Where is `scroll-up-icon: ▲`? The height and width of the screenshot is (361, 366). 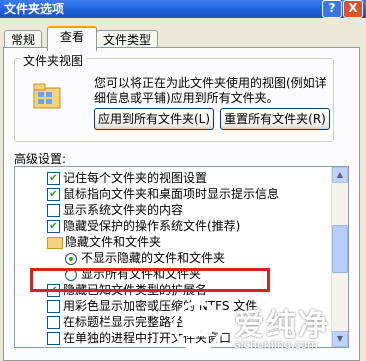
scroll-up-icon: ▲ is located at coordinates (340, 175).